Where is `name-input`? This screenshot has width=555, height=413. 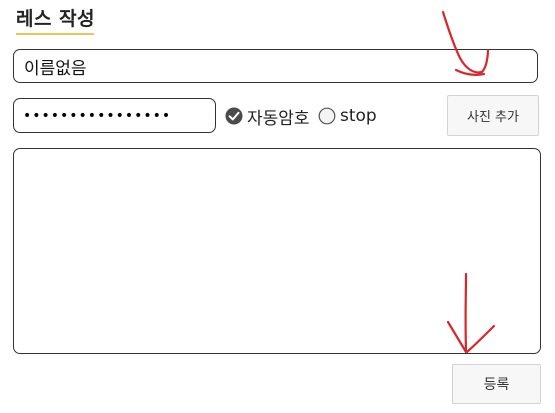
name-input is located at coordinates (275, 66).